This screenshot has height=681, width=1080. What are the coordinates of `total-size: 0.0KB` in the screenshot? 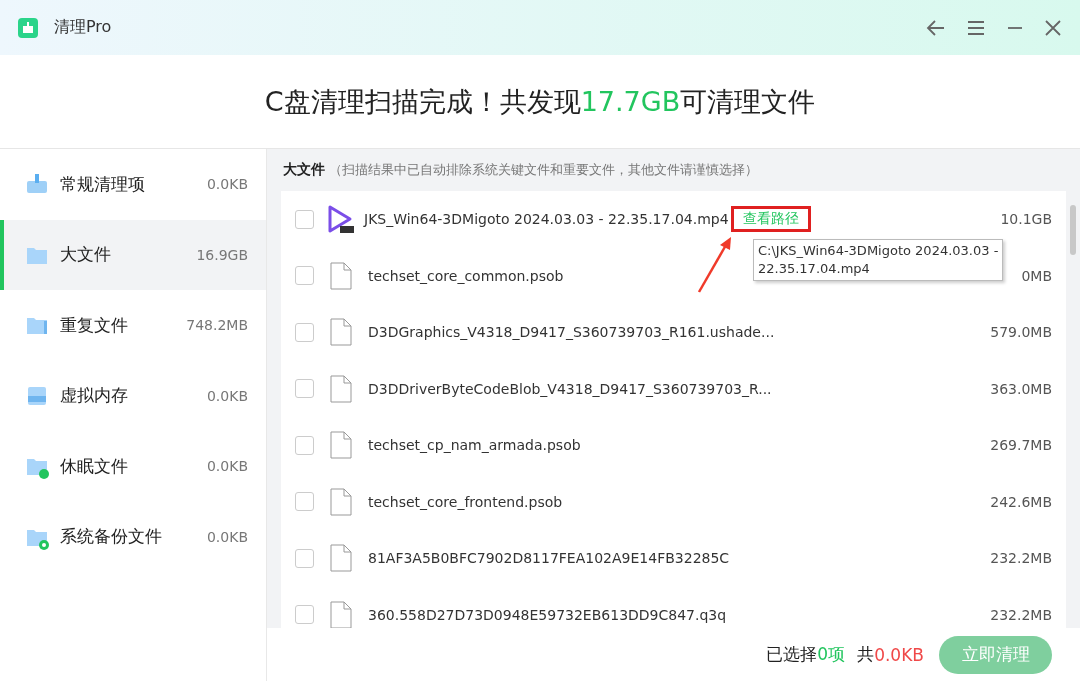 It's located at (899, 654).